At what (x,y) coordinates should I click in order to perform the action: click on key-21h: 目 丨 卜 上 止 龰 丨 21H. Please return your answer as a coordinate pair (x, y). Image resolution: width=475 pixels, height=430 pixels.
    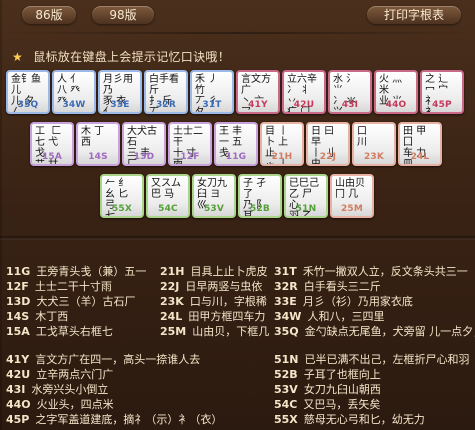
    Looking at the image, I should click on (282, 144).